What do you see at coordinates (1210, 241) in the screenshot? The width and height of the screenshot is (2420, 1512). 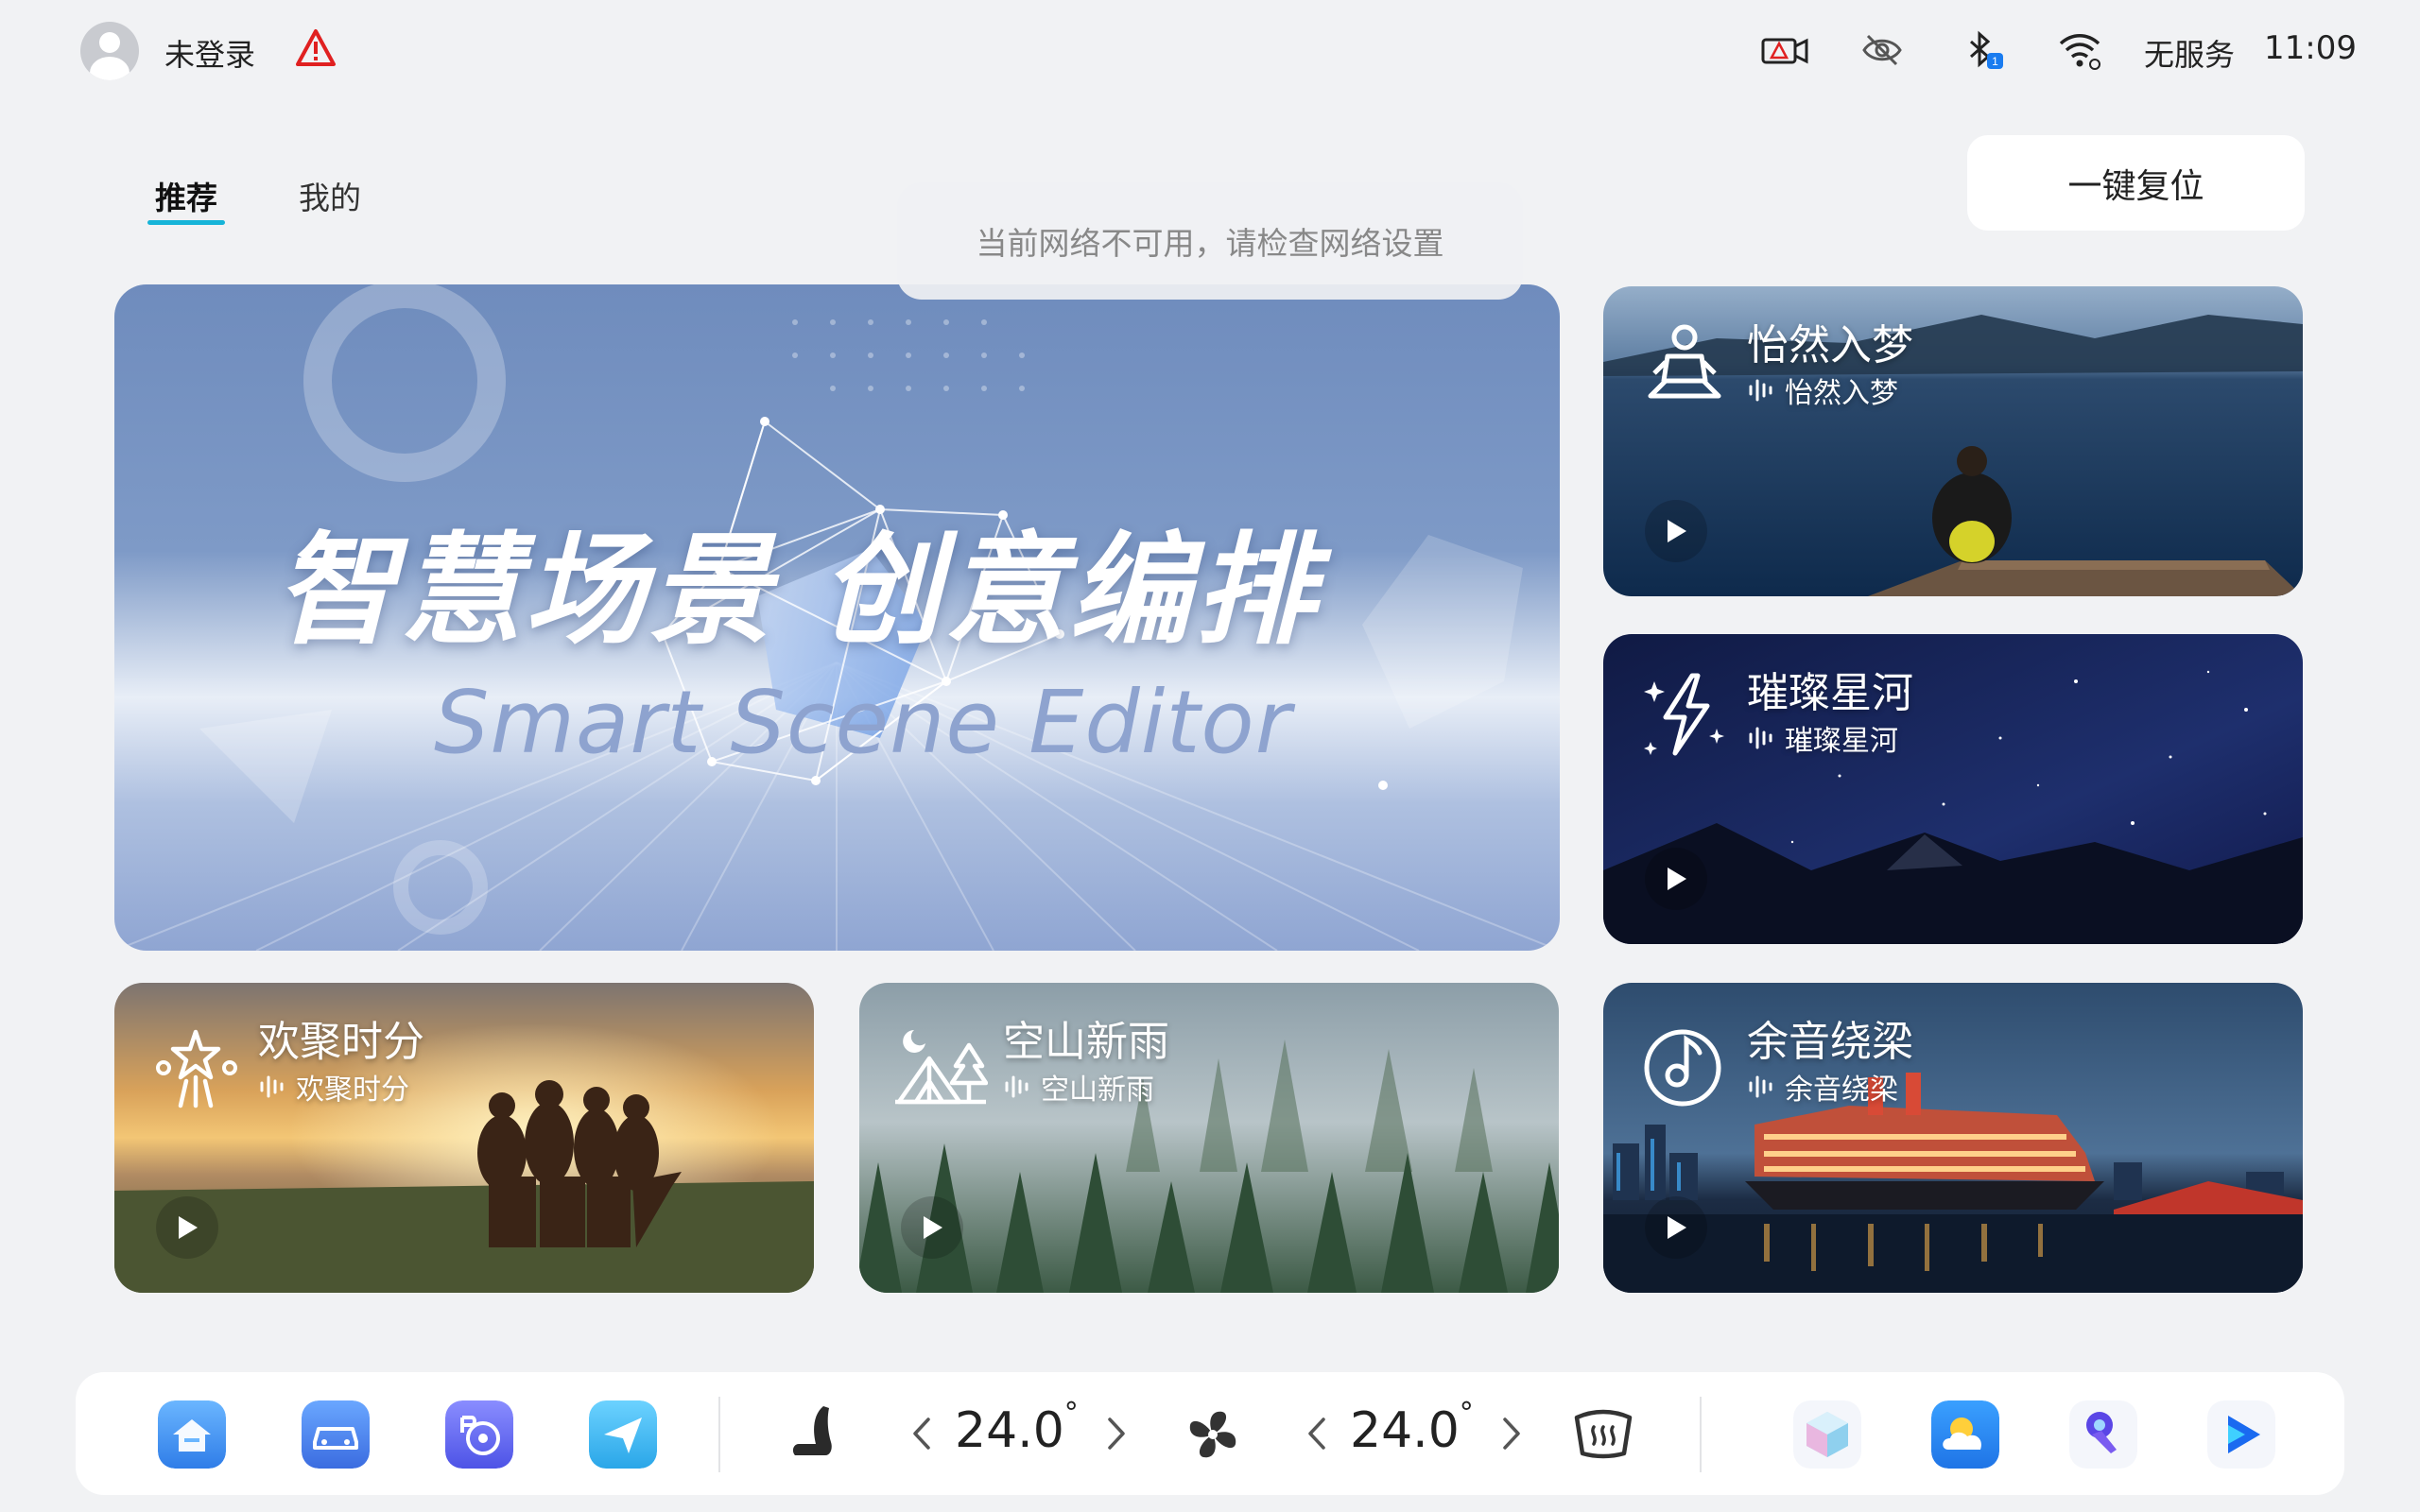 I see `network-error-toast: 当前网络不可用，请检查网络设置` at bounding box center [1210, 241].